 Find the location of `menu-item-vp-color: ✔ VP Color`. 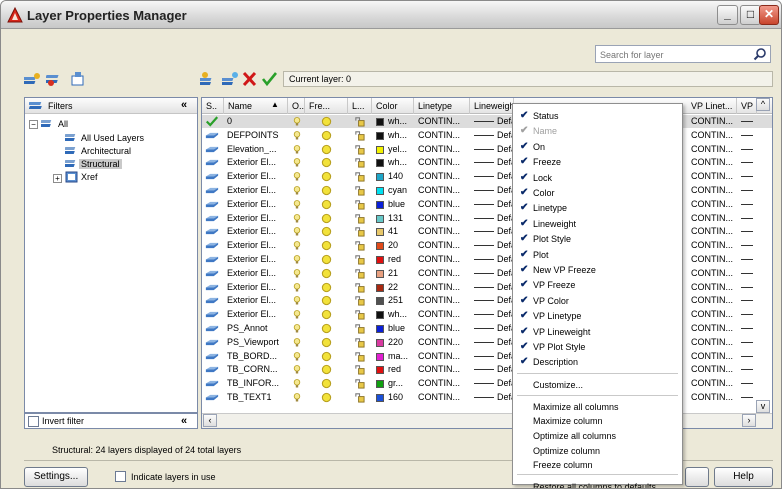

menu-item-vp-color: ✔ VP Color is located at coordinates (597, 300).